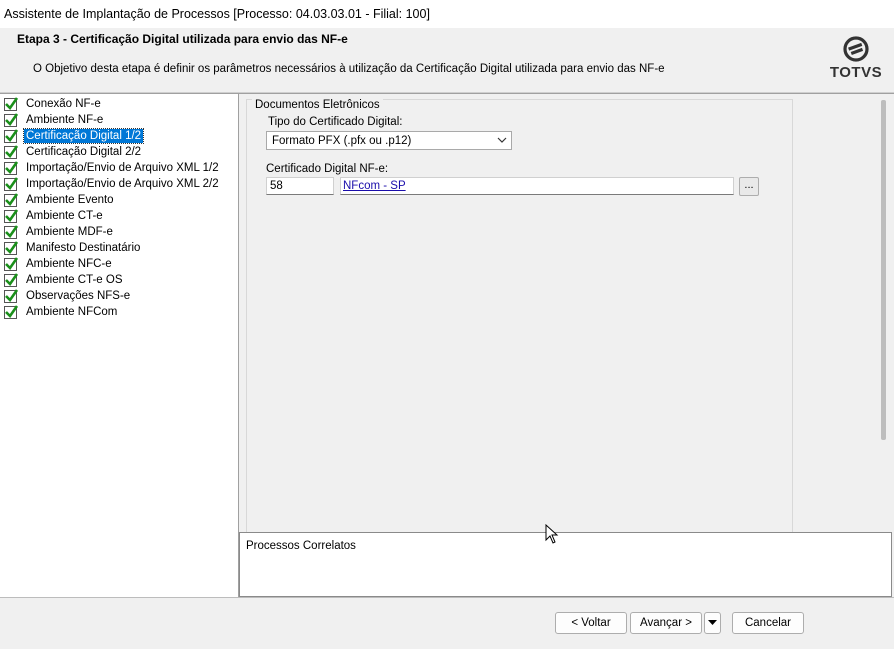 The image size is (894, 649). Describe the element at coordinates (374, 186) in the screenshot. I see `cert-link: NFcom - SP` at that location.